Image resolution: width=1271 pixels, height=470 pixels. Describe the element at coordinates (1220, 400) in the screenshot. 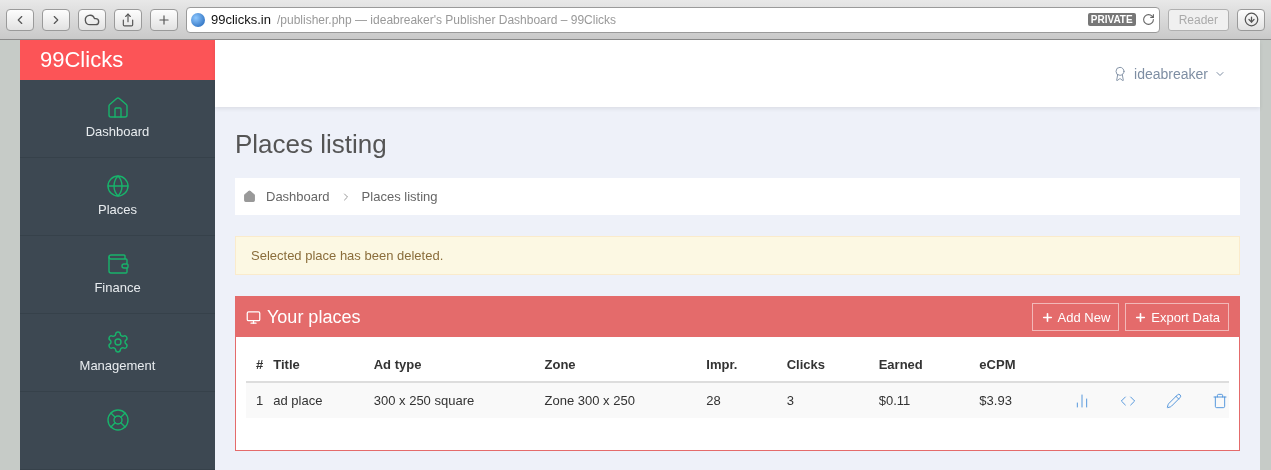

I see `trash-icon` at that location.